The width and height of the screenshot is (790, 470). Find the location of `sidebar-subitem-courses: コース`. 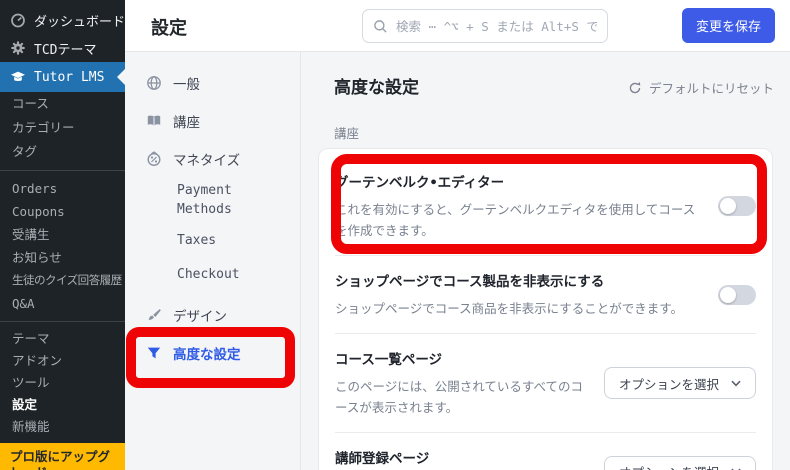

sidebar-subitem-courses: コース is located at coordinates (62, 104).